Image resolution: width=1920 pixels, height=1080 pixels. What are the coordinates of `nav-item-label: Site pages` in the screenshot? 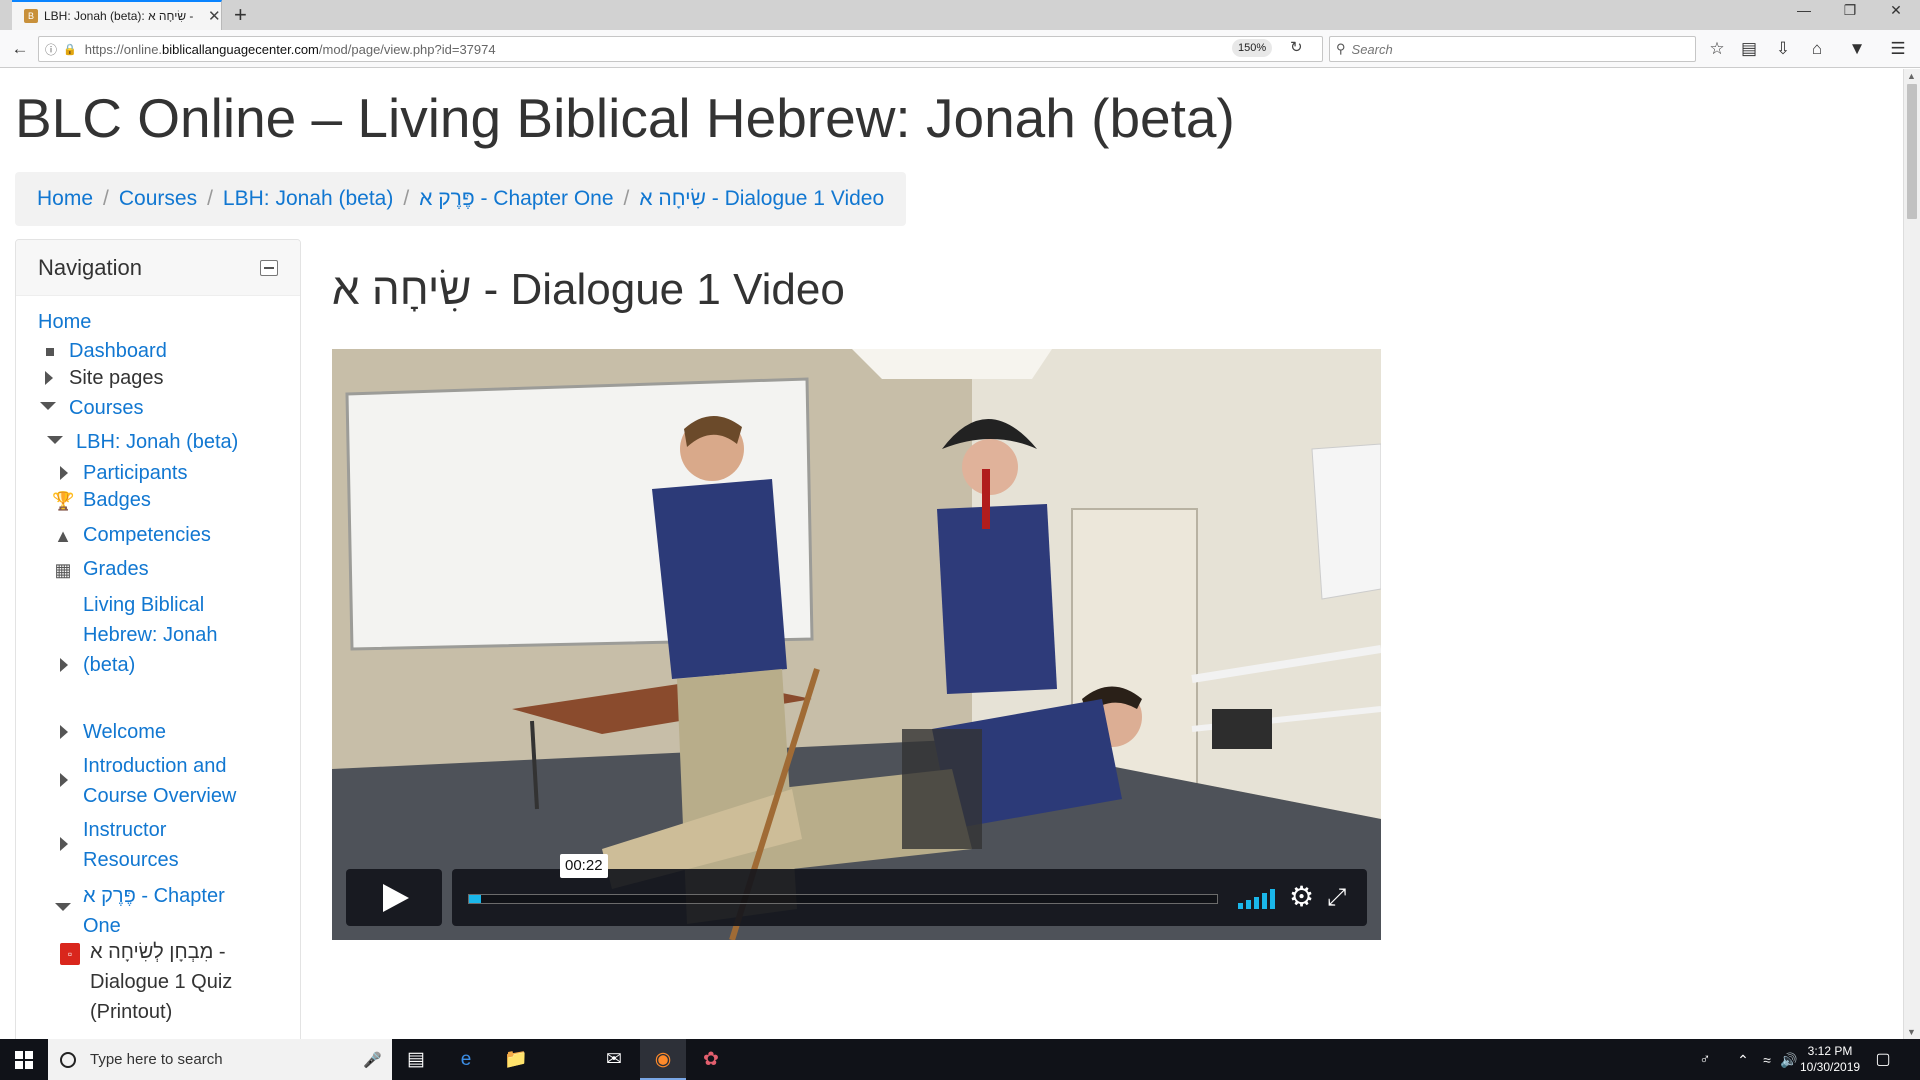 It's located at (116, 378).